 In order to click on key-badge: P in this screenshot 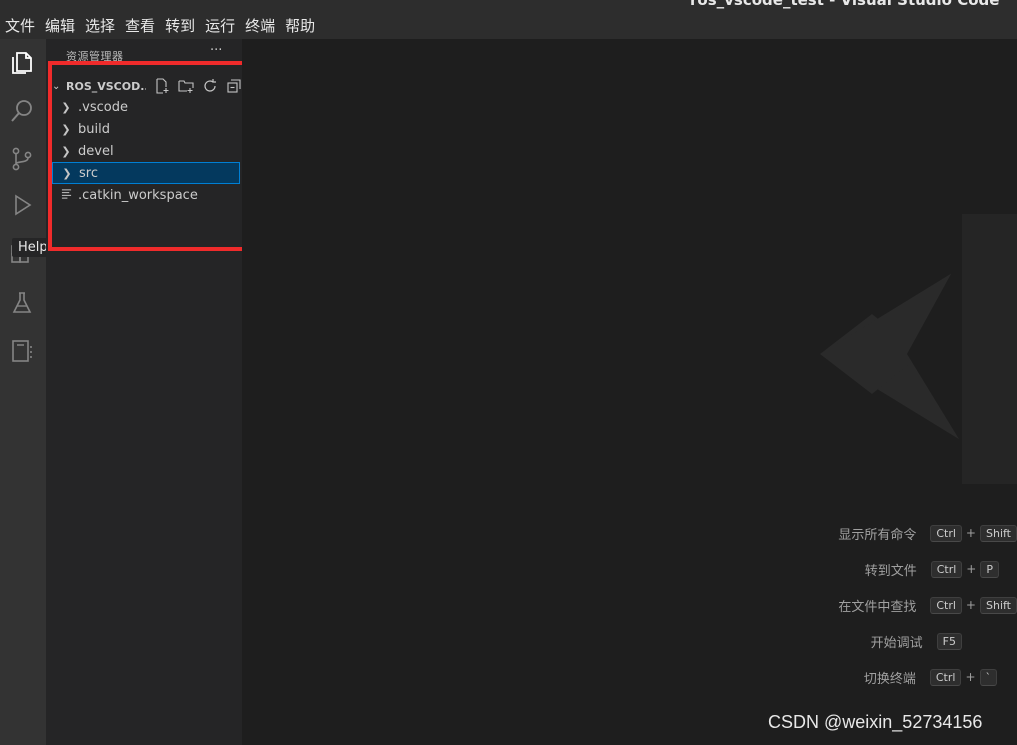, I will do `click(989, 569)`.